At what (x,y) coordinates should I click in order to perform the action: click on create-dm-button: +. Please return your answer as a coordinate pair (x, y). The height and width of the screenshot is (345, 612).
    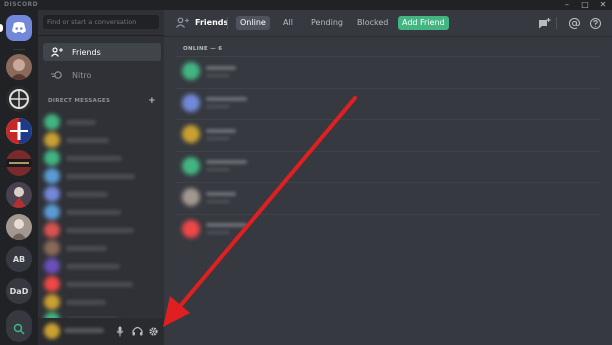
    Looking at the image, I should click on (152, 101).